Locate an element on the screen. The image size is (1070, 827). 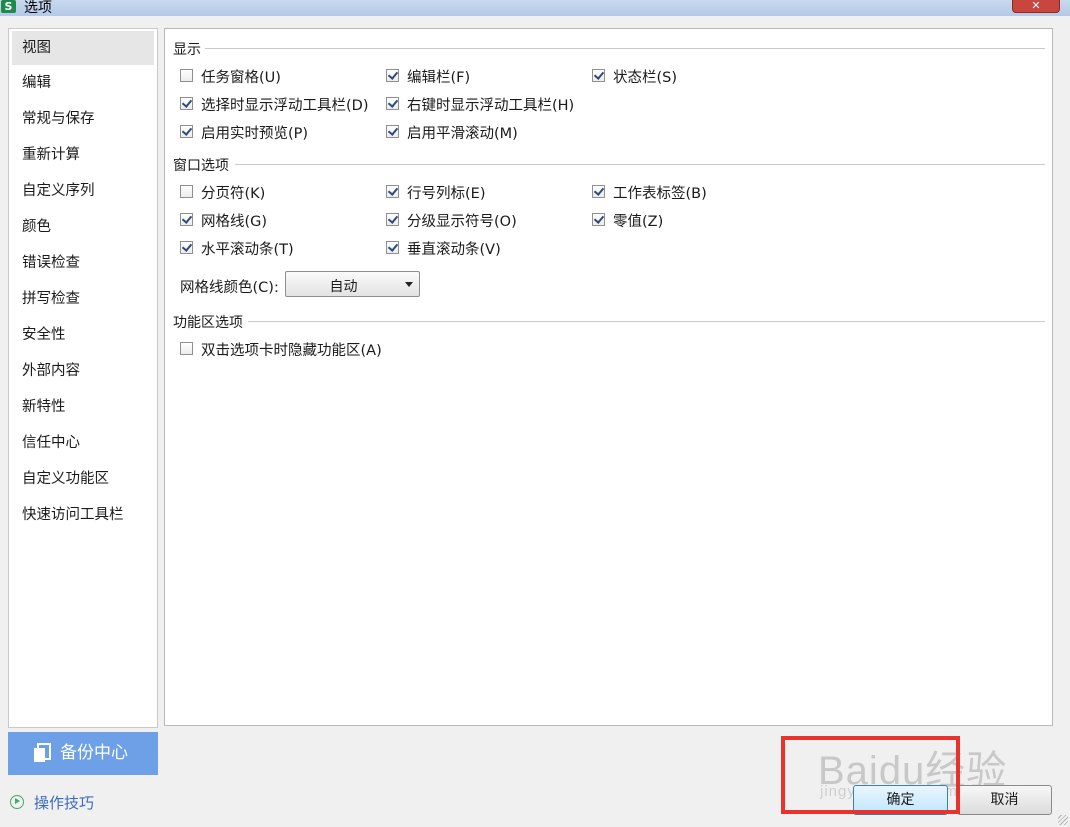
sidebar-item-security: 安全性 is located at coordinates (83, 335).